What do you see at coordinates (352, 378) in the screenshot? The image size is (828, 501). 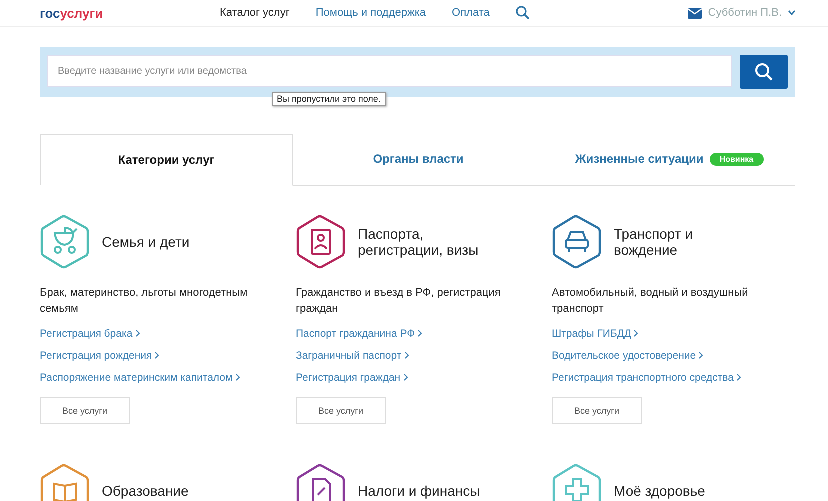 I see `service-link: Регистрация граждан` at bounding box center [352, 378].